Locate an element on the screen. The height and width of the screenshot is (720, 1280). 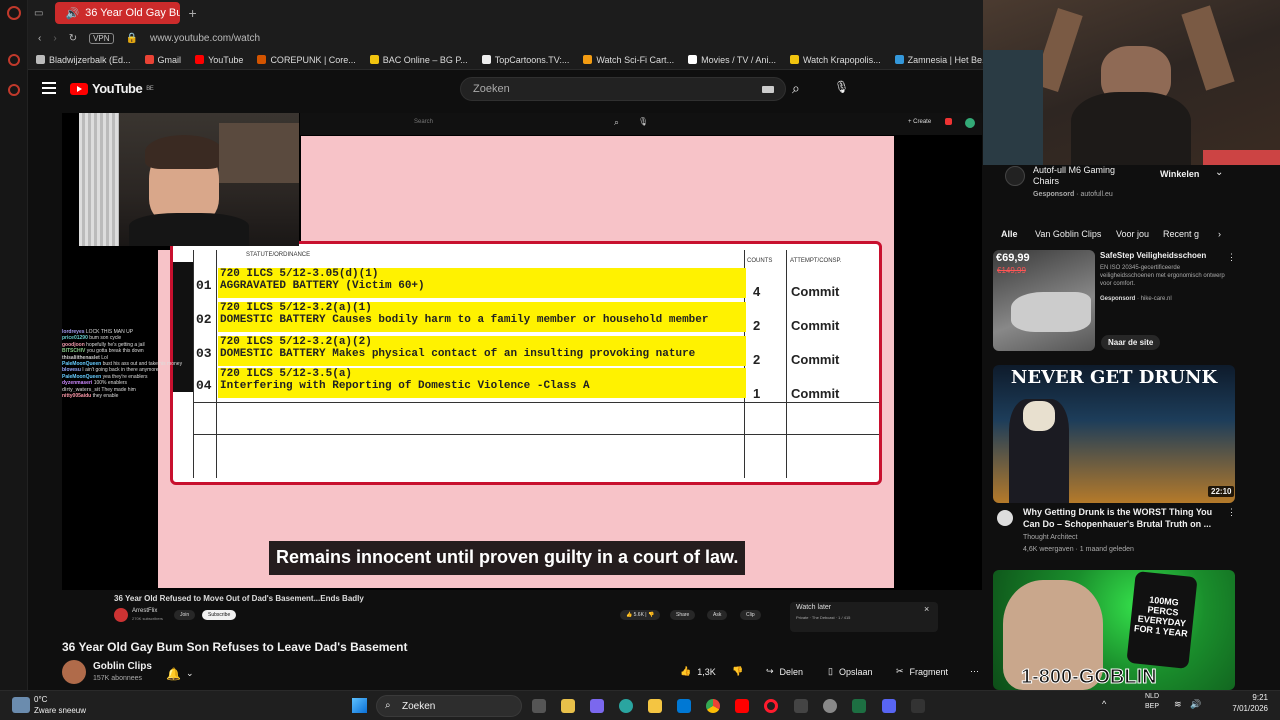
volume-icon: 🔊 is located at coordinates (1195, 704).